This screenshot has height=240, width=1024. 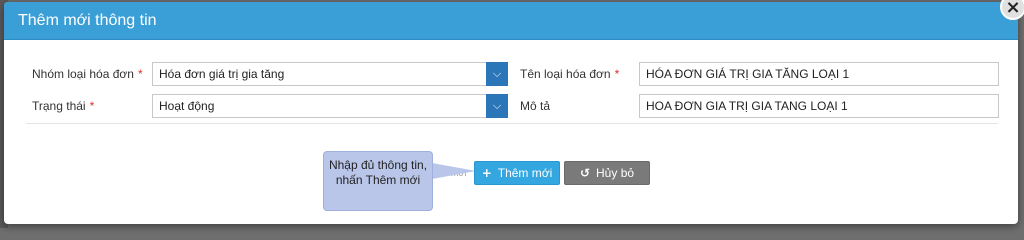 What do you see at coordinates (517, 173) in the screenshot?
I see `add-button: + Thêm mới` at bounding box center [517, 173].